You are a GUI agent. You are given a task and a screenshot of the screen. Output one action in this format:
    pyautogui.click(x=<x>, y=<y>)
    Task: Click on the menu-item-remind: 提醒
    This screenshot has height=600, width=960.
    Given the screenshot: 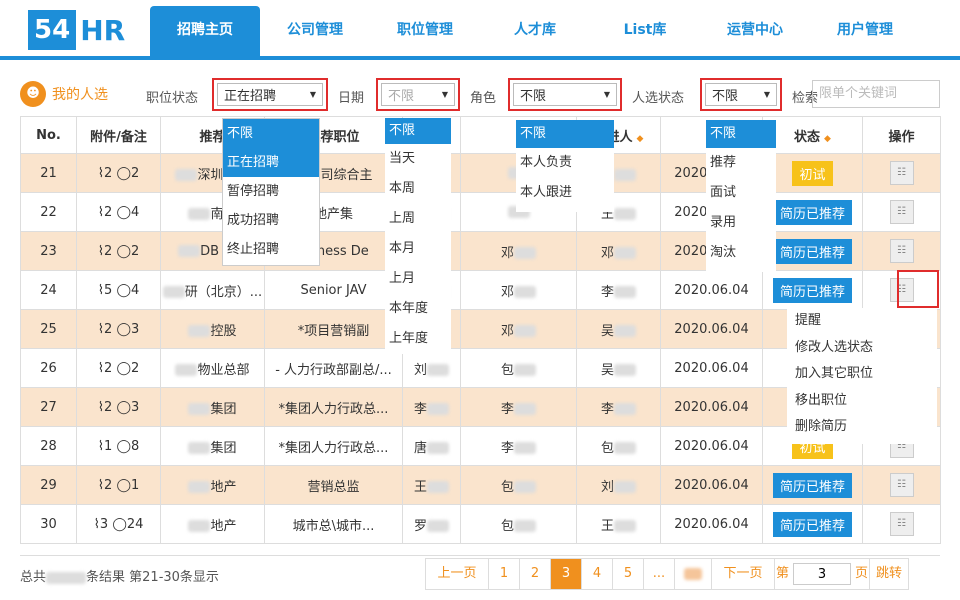 What is the action you would take?
    pyautogui.click(x=862, y=321)
    